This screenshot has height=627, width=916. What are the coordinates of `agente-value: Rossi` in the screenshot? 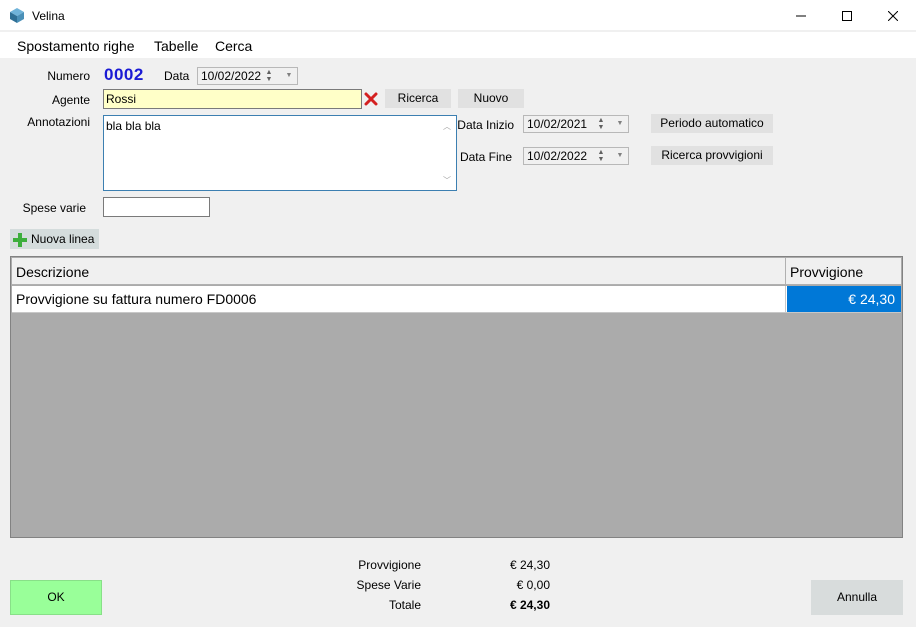 It's located at (121, 99).